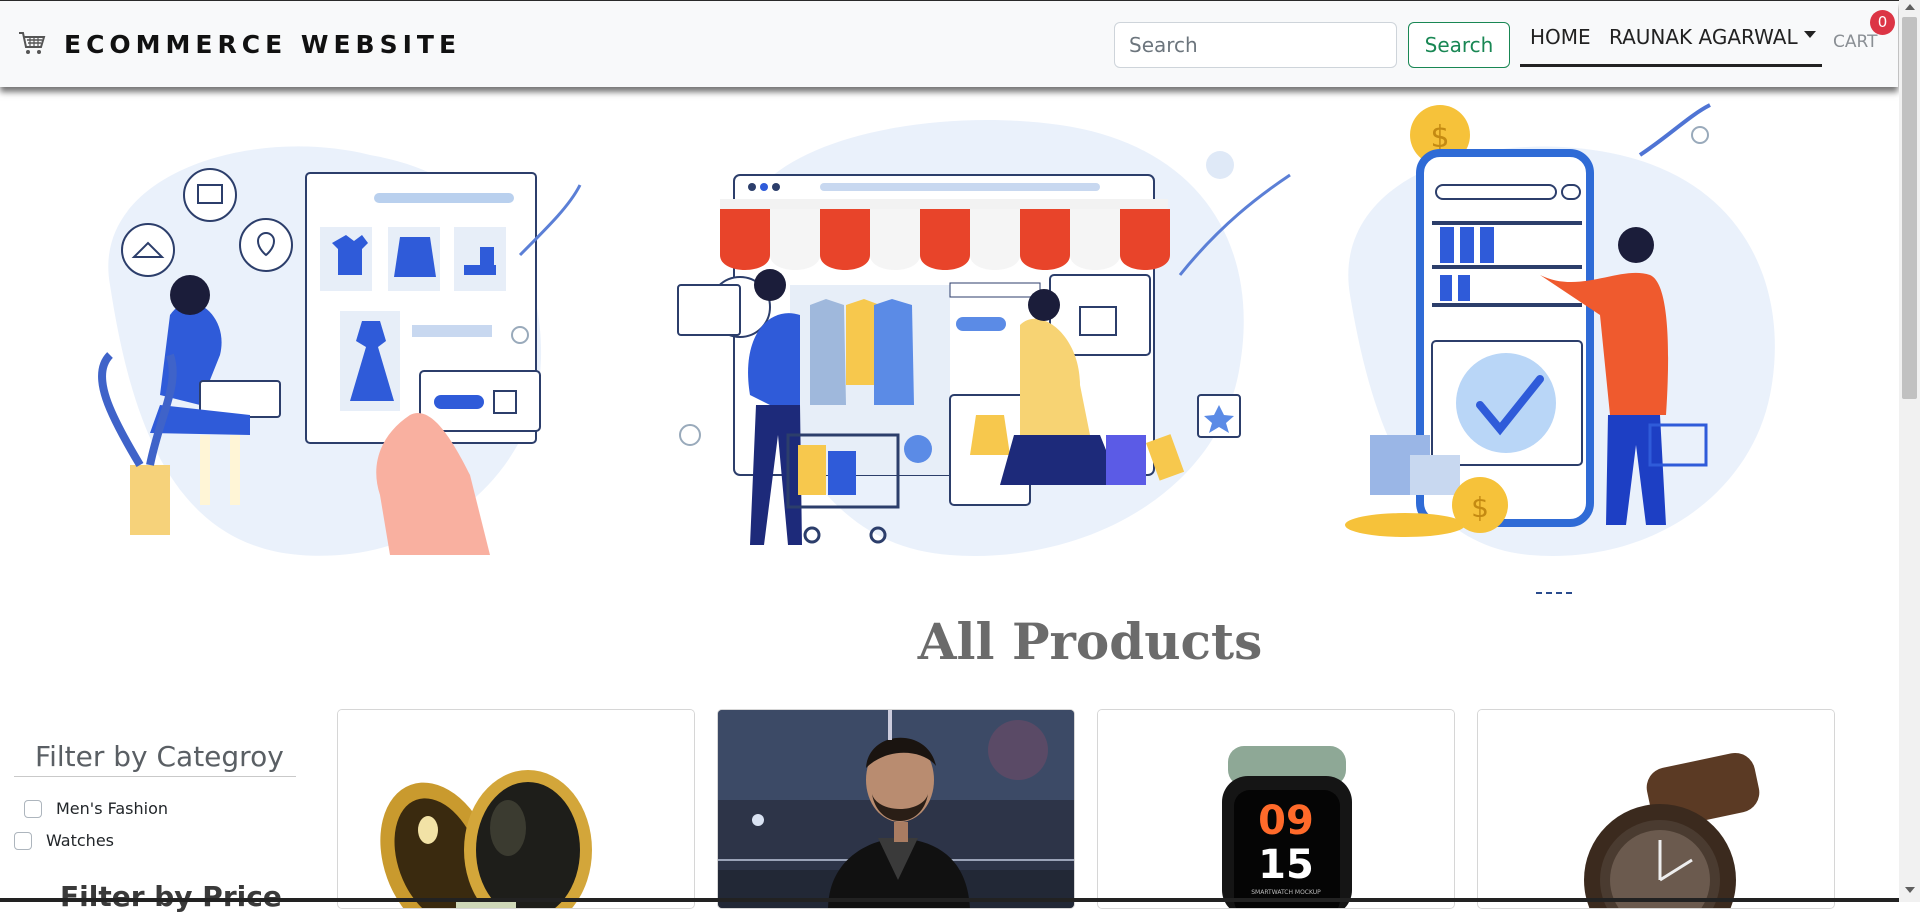 Image resolution: width=1920 pixels, height=913 pixels. What do you see at coordinates (949, 900) in the screenshot?
I see `window-bottom-border` at bounding box center [949, 900].